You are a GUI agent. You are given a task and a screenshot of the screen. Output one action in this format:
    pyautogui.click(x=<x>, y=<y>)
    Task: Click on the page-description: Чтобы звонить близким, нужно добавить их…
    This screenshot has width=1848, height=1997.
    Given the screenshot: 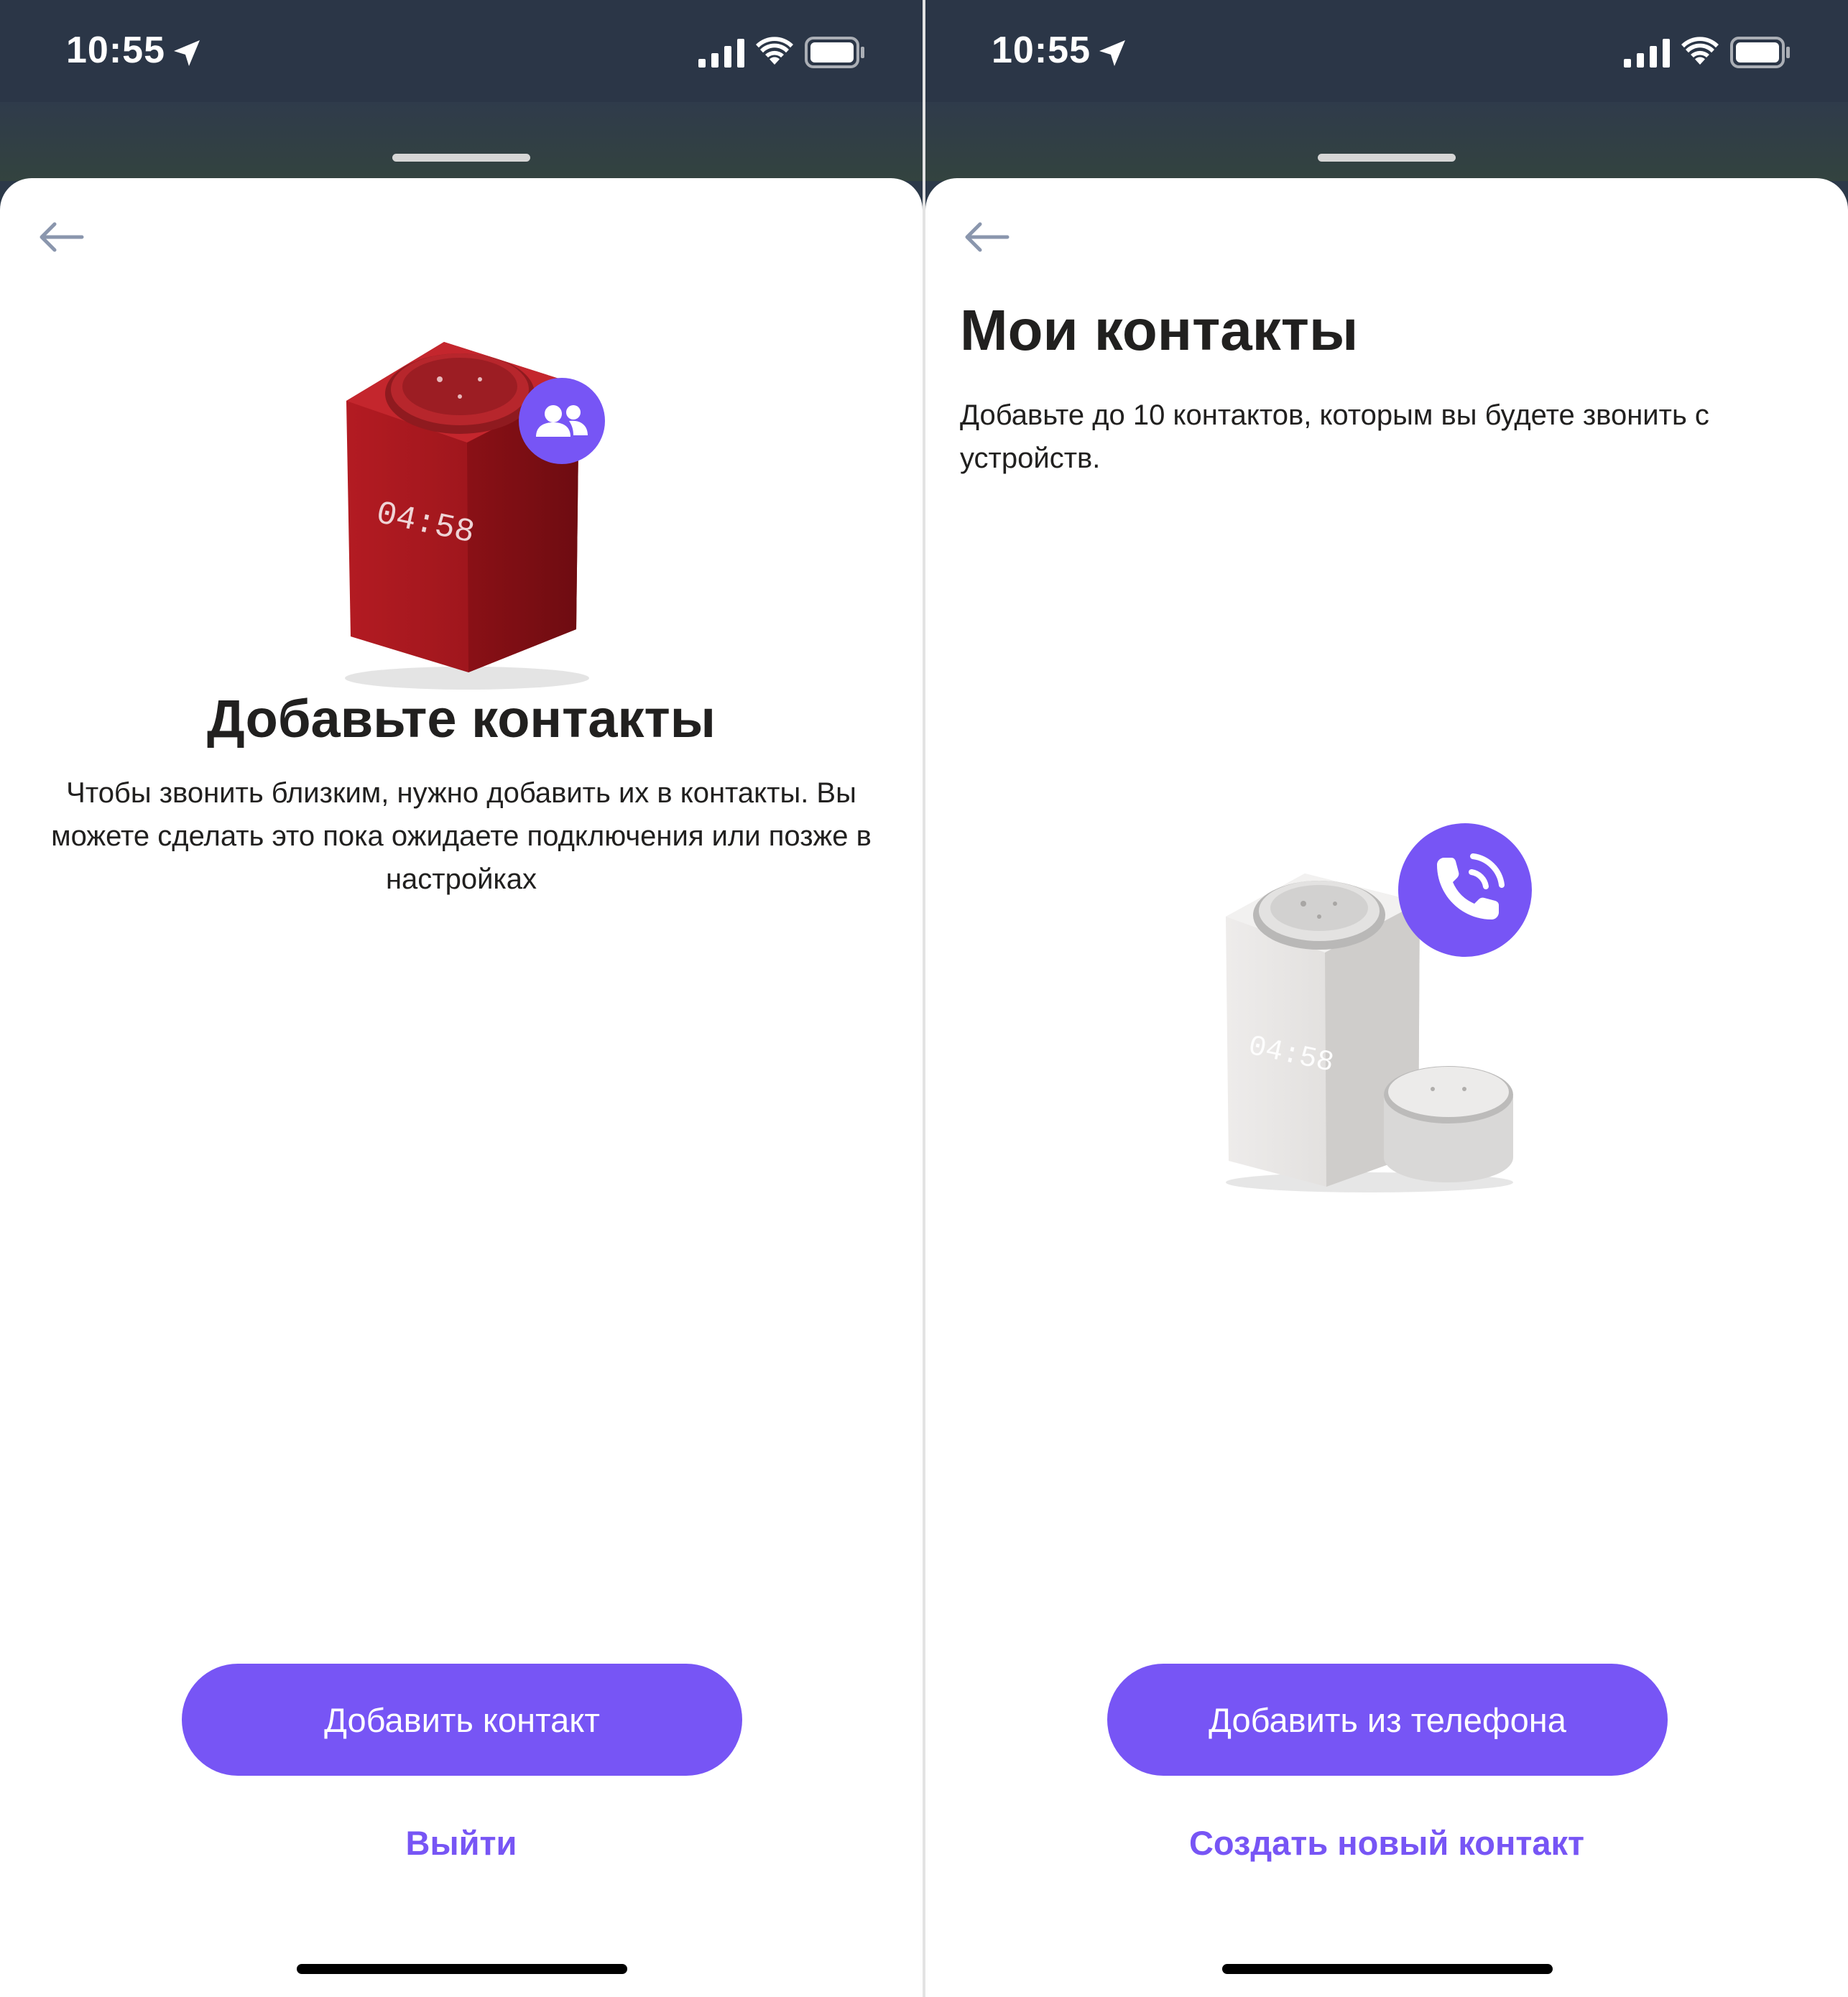 What is the action you would take?
    pyautogui.click(x=461, y=836)
    